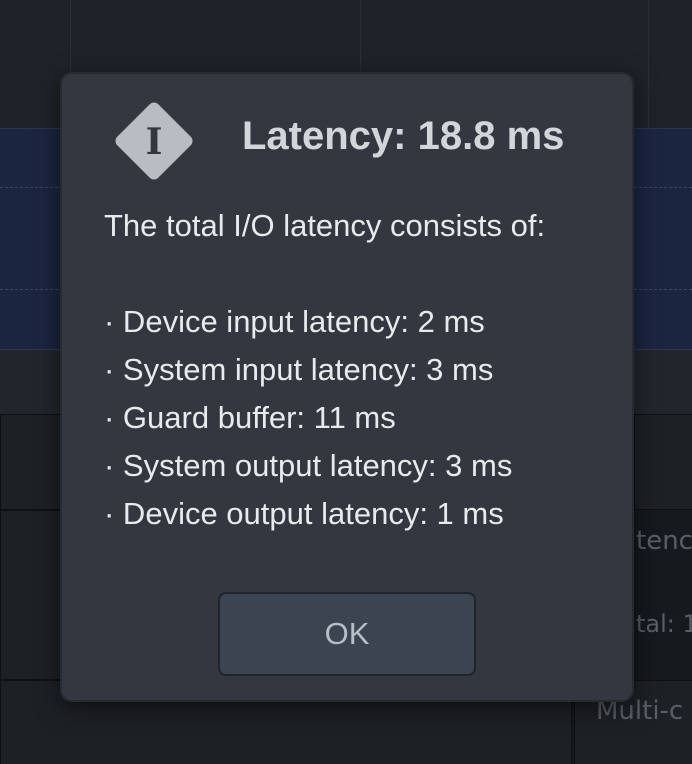 This screenshot has height=764, width=692. I want to click on background-label: tenc, so click(664, 541).